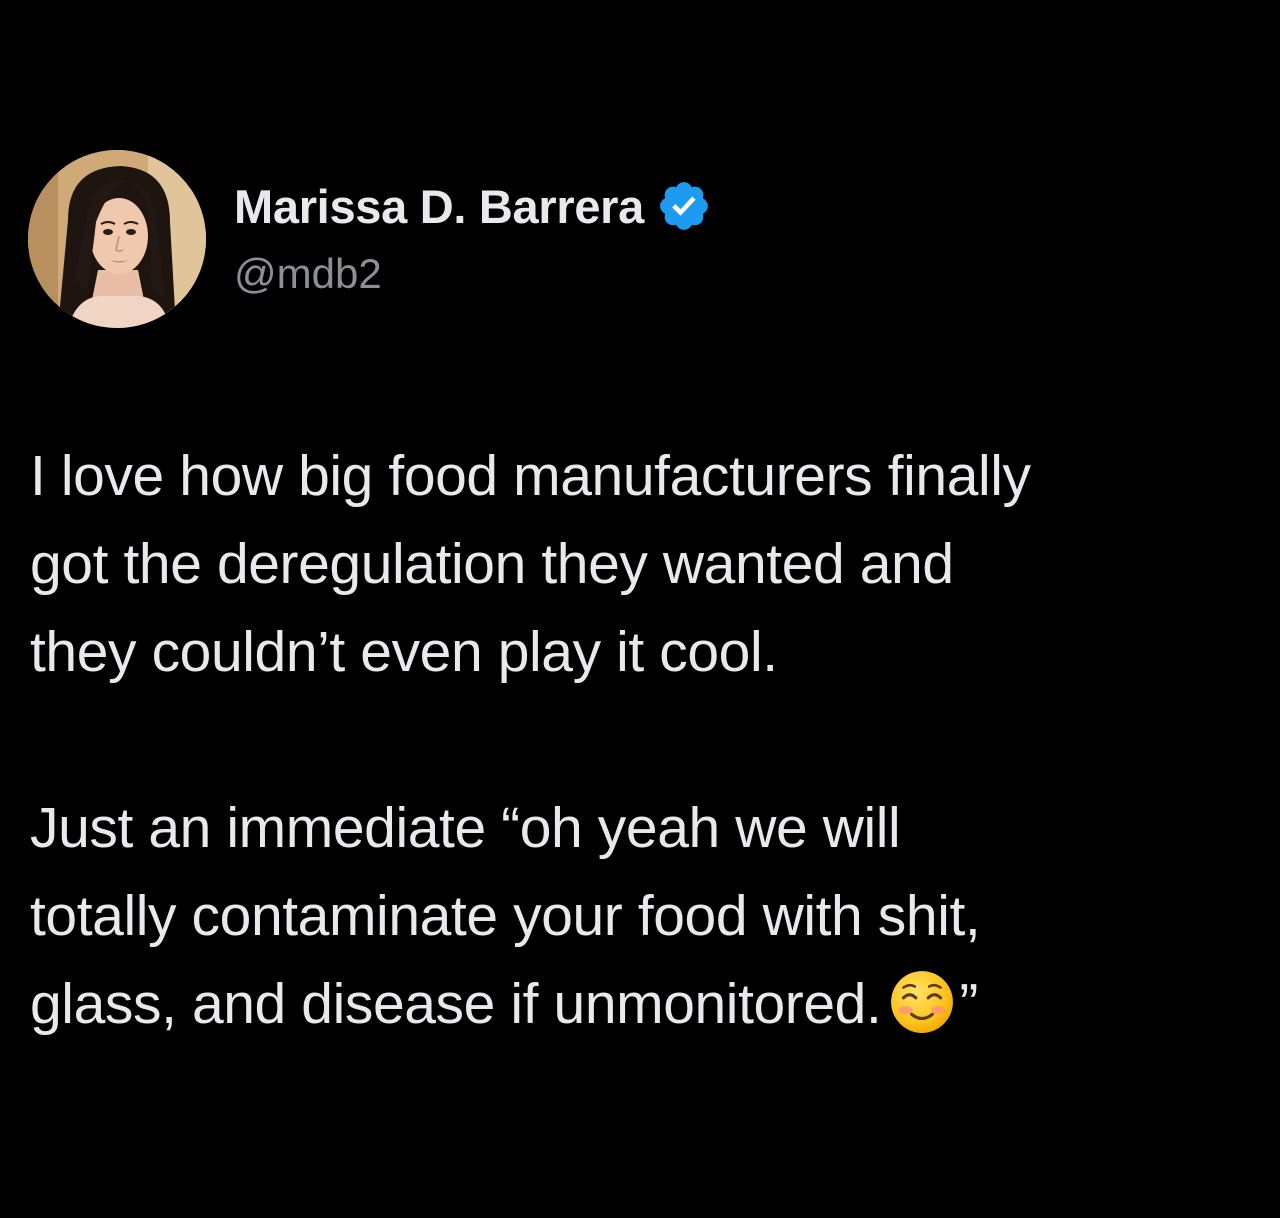 This screenshot has height=1218, width=1280. I want to click on tweet-line: got the deregulation they wanted and, so click(492, 564).